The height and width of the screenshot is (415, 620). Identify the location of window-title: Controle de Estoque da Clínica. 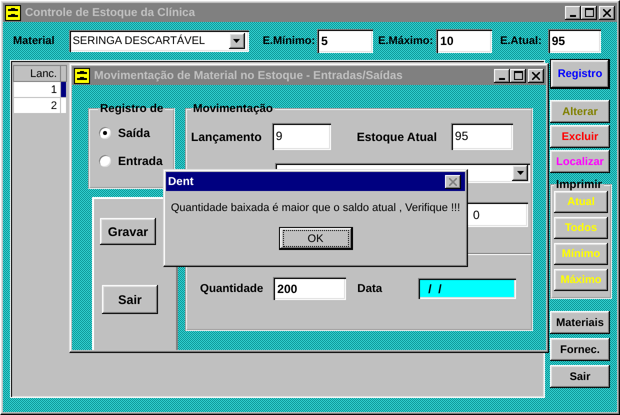
(110, 12).